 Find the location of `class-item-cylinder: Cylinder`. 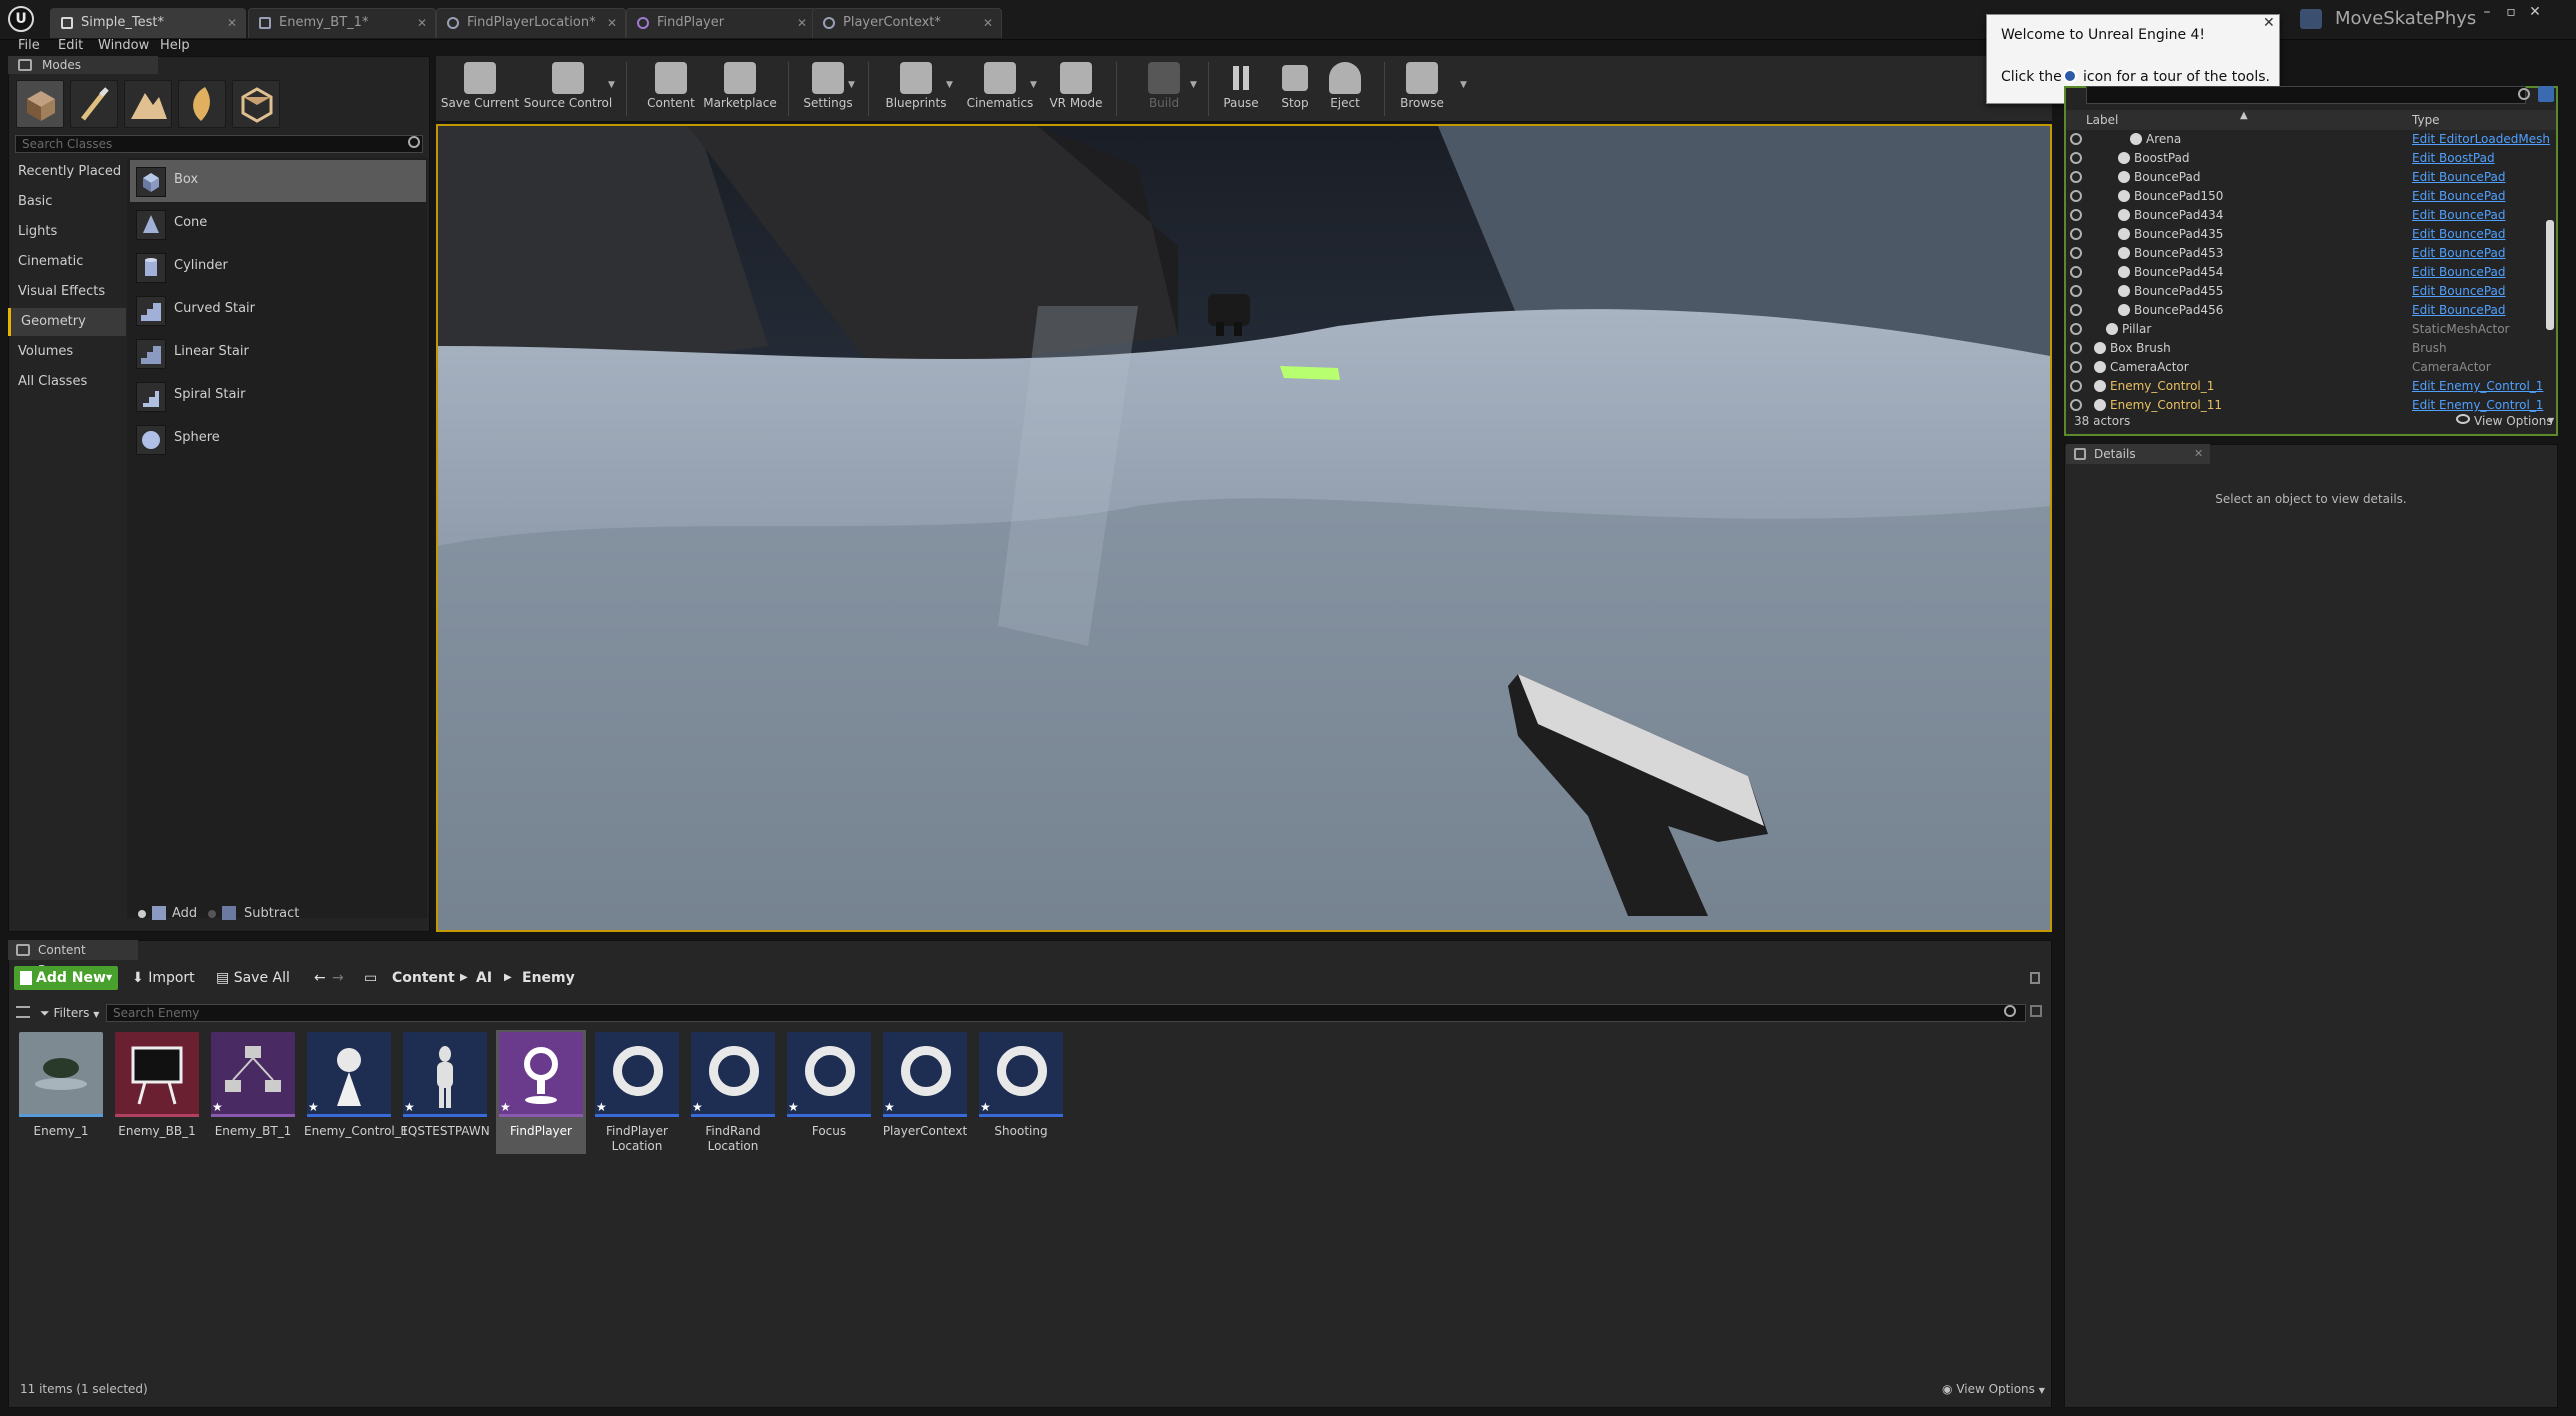

class-item-cylinder: Cylinder is located at coordinates (278, 267).